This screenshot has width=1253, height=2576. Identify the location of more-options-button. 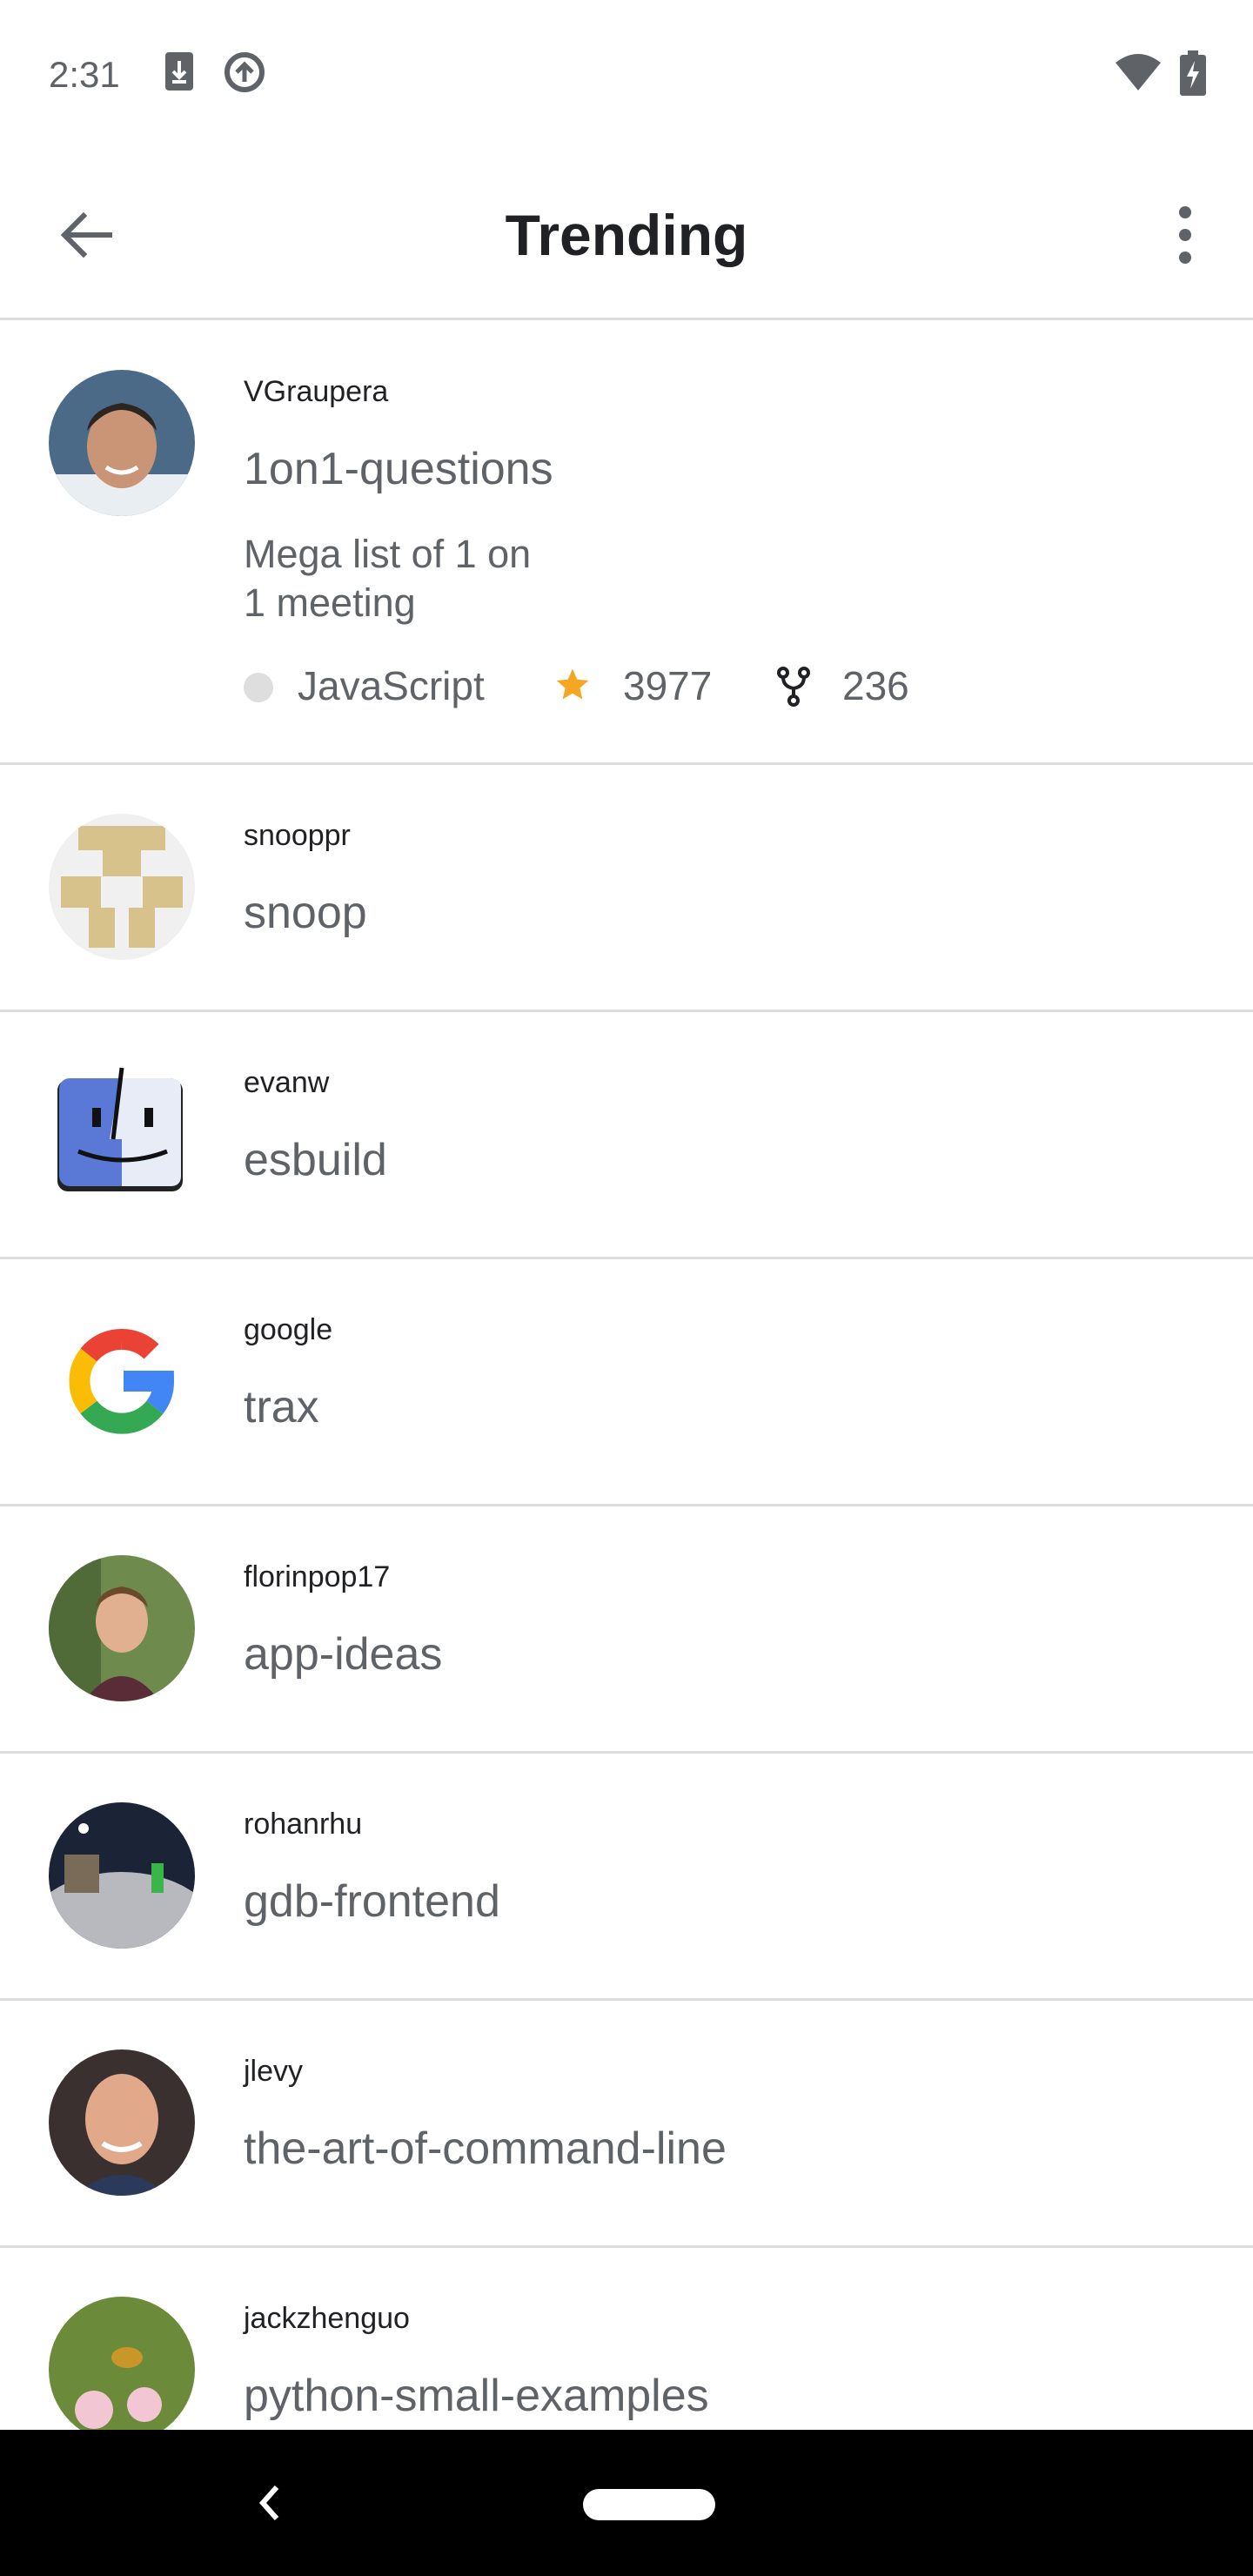
(1185, 235).